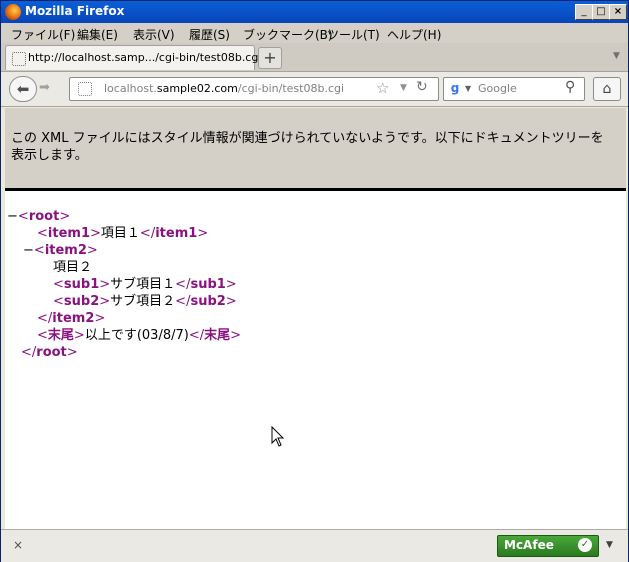 This screenshot has width=629, height=562. I want to click on close-button: ×, so click(618, 12).